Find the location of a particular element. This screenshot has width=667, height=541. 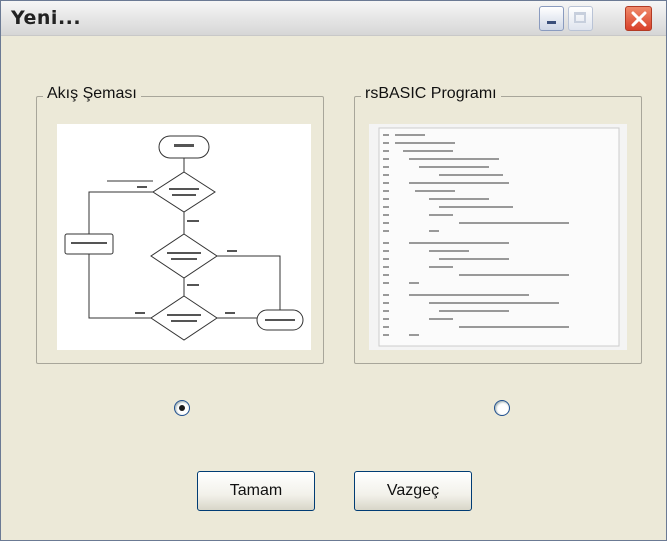

minimize-icon is located at coordinates (551, 18).